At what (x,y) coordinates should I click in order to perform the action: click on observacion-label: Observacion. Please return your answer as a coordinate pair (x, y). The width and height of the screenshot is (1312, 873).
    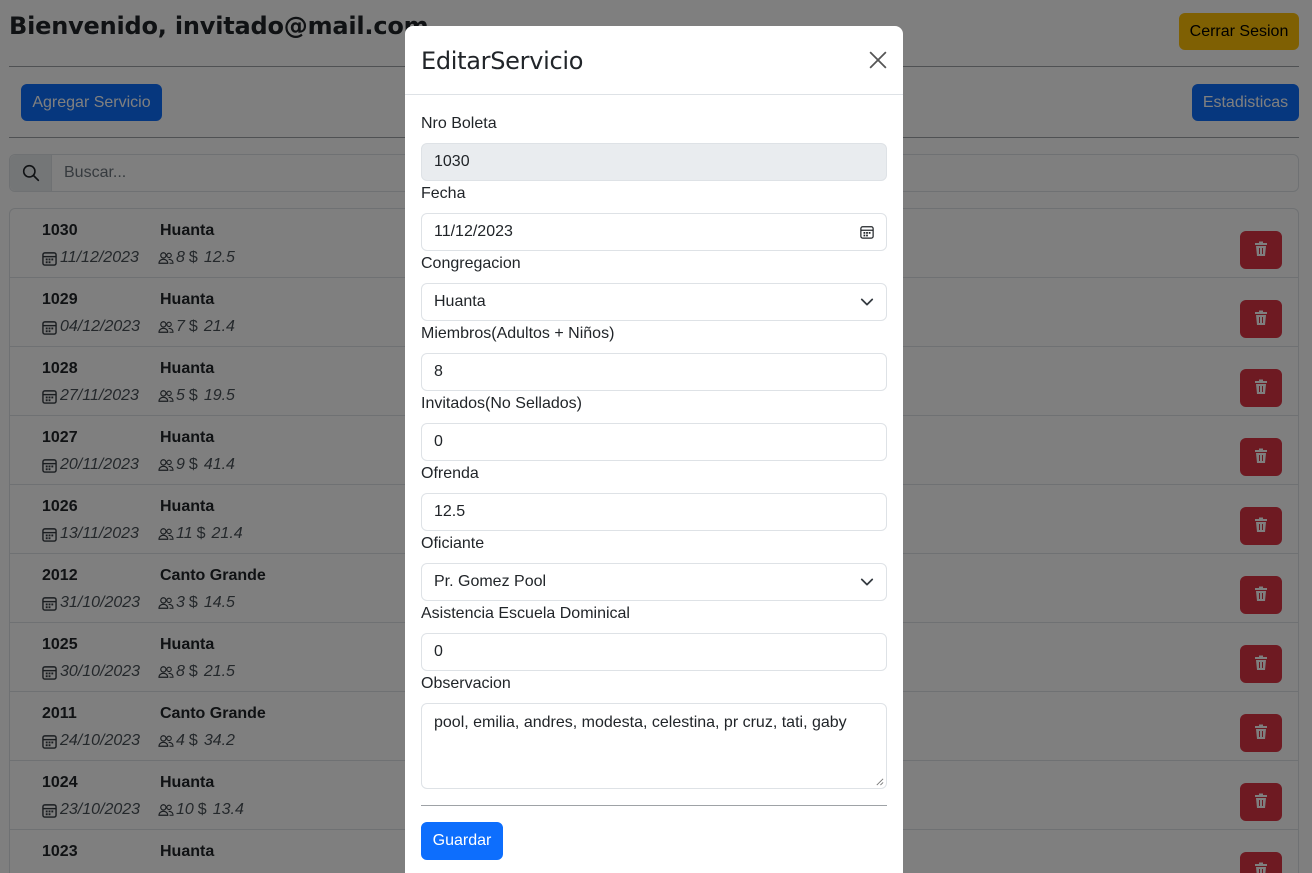
    Looking at the image, I should click on (466, 683).